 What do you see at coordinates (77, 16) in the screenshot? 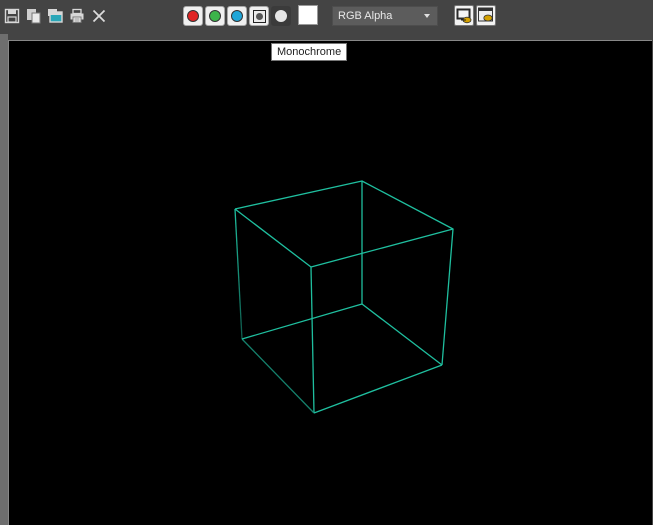
I see `print-icon` at bounding box center [77, 16].